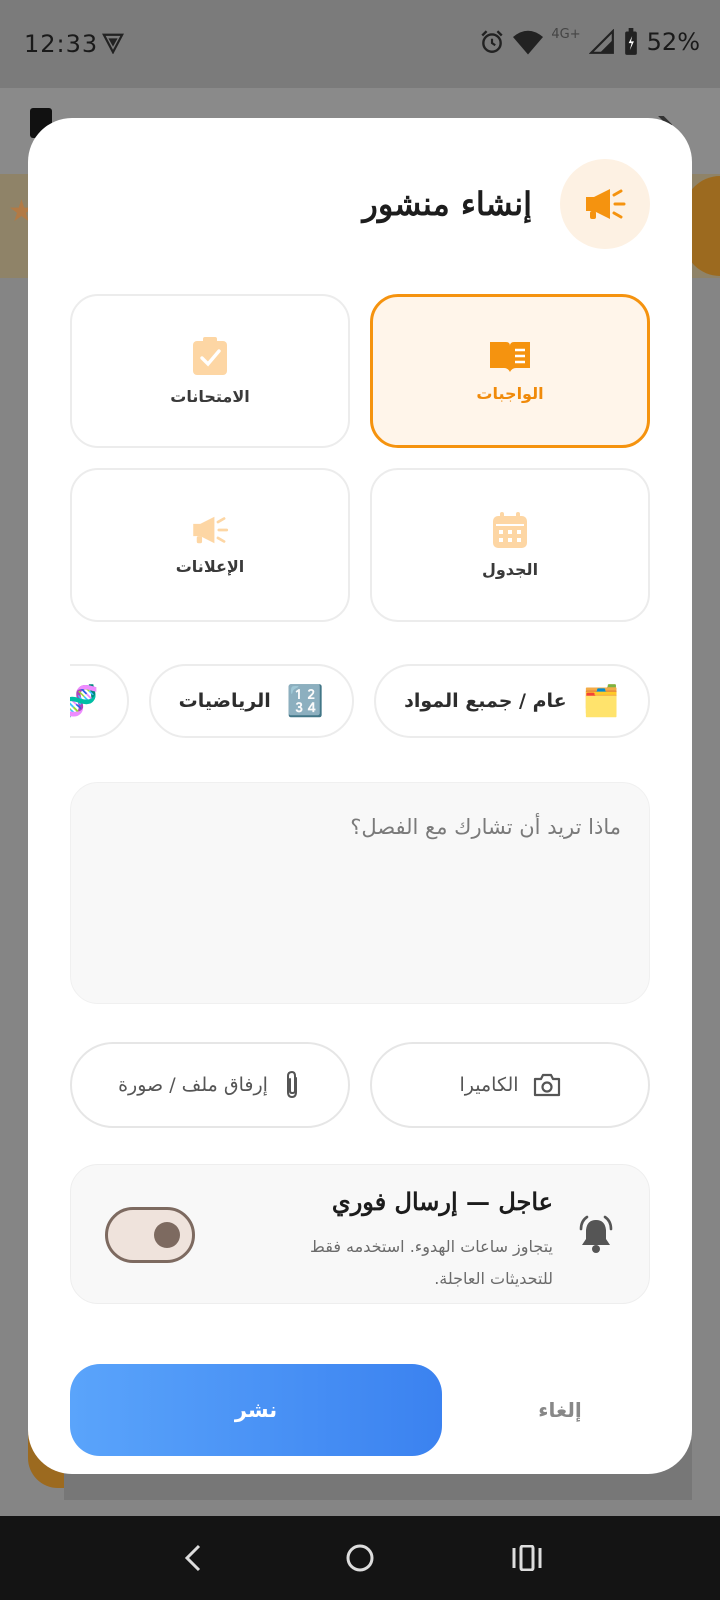  Describe the element at coordinates (360, 893) in the screenshot. I see `post-content-input` at that location.